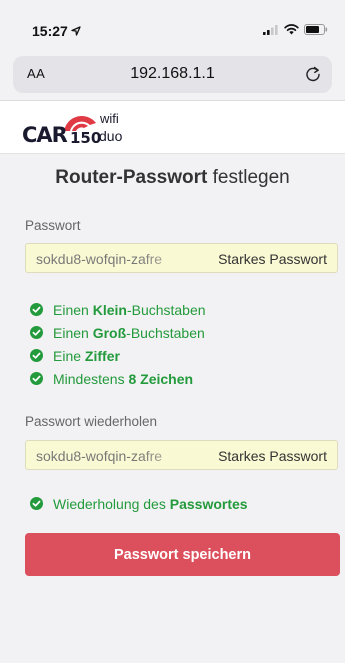 The image size is (345, 663). I want to click on requirement-repeat-match: Wiederholung des Passwortes, so click(139, 503).